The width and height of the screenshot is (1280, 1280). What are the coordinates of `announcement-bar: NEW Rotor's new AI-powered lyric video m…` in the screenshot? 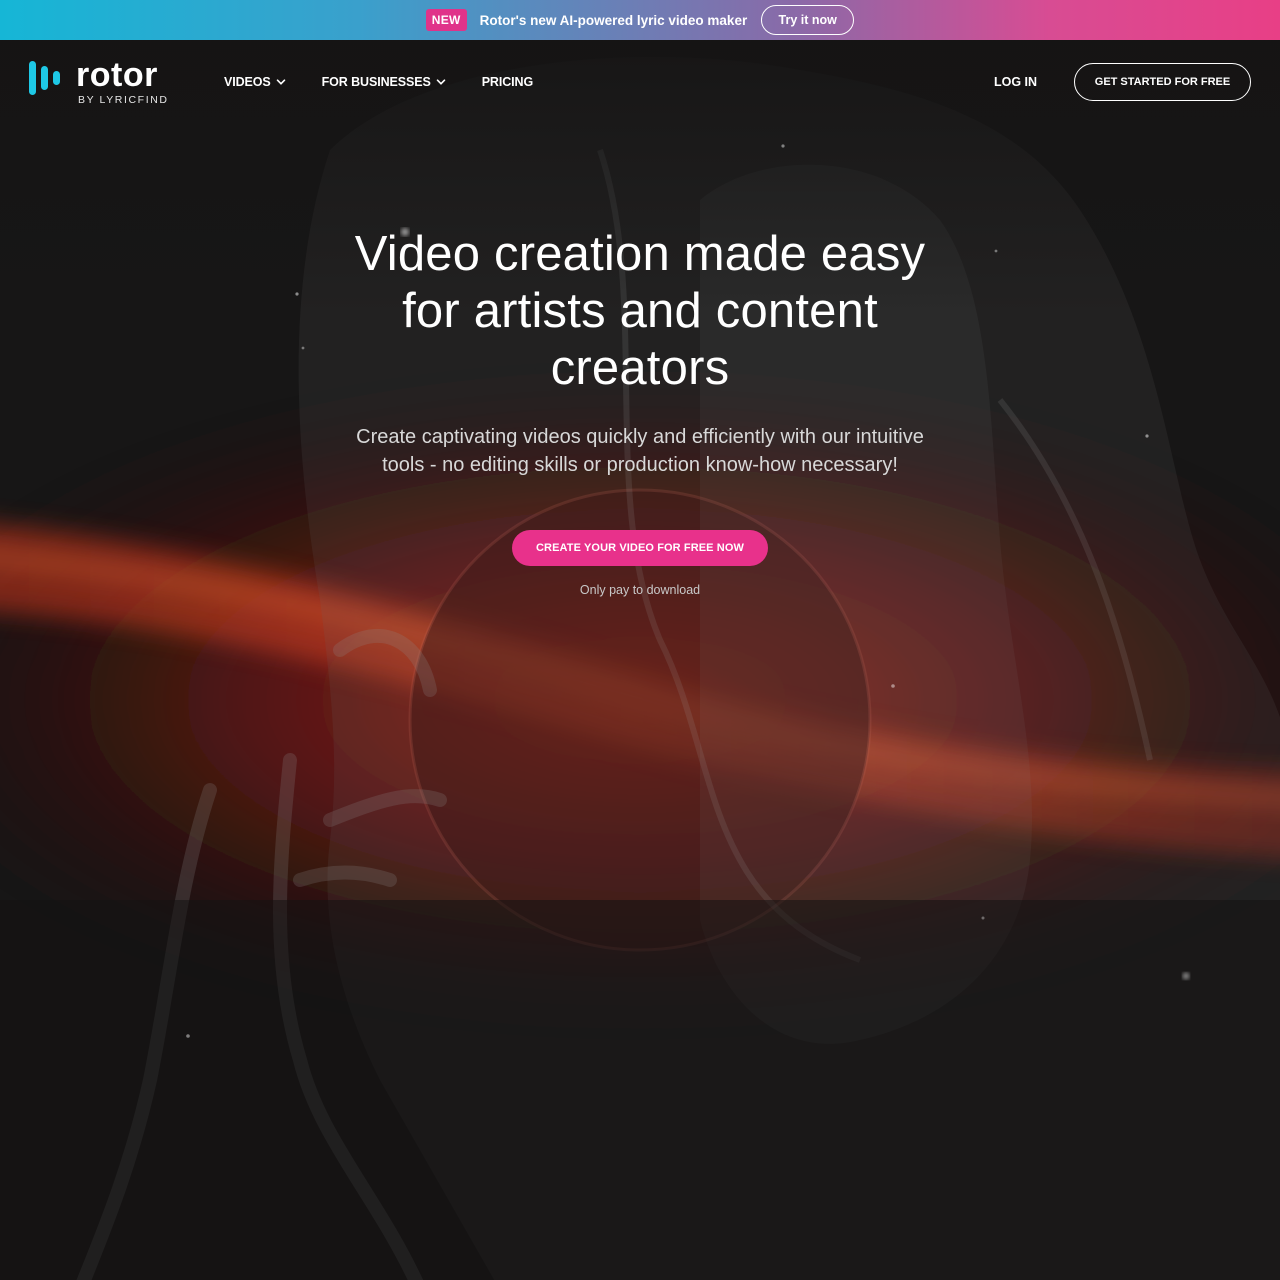 It's located at (640, 20).